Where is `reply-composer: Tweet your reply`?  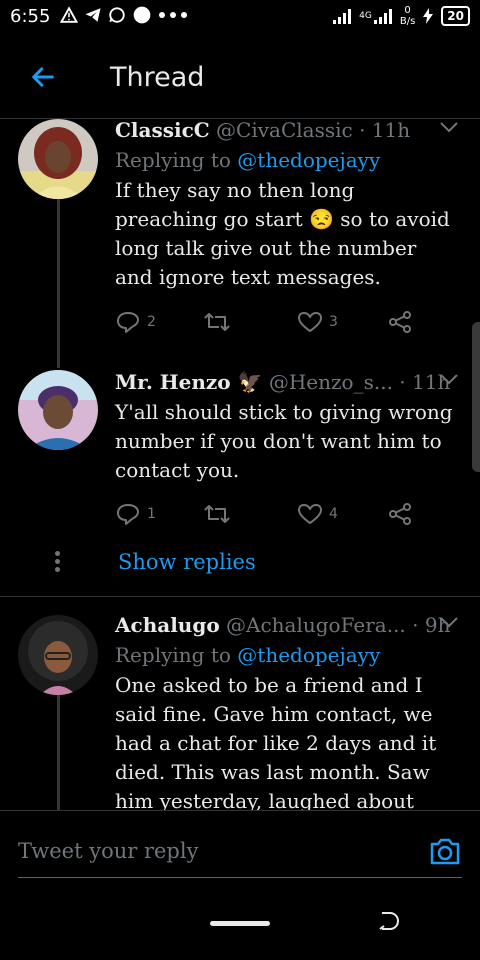 reply-composer: Tweet your reply is located at coordinates (240, 853).